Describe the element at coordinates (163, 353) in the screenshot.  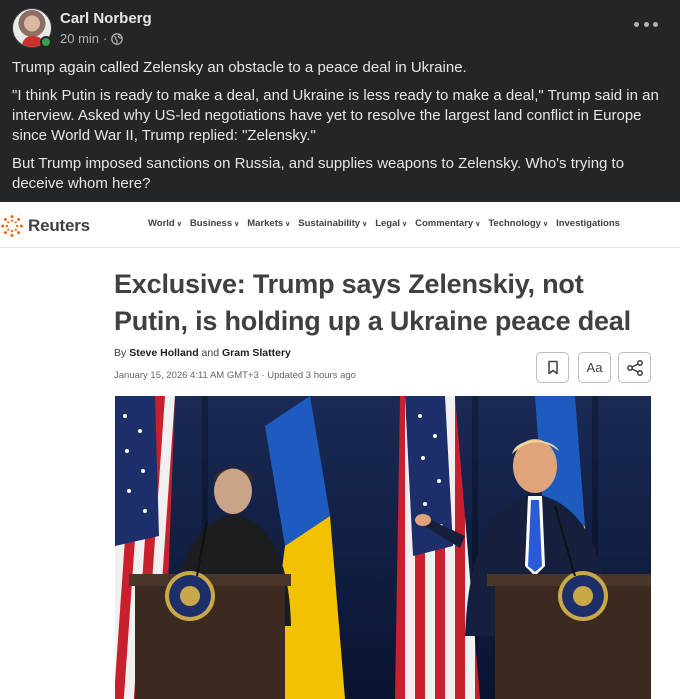
I see `author-link-1: Steve Holland` at that location.